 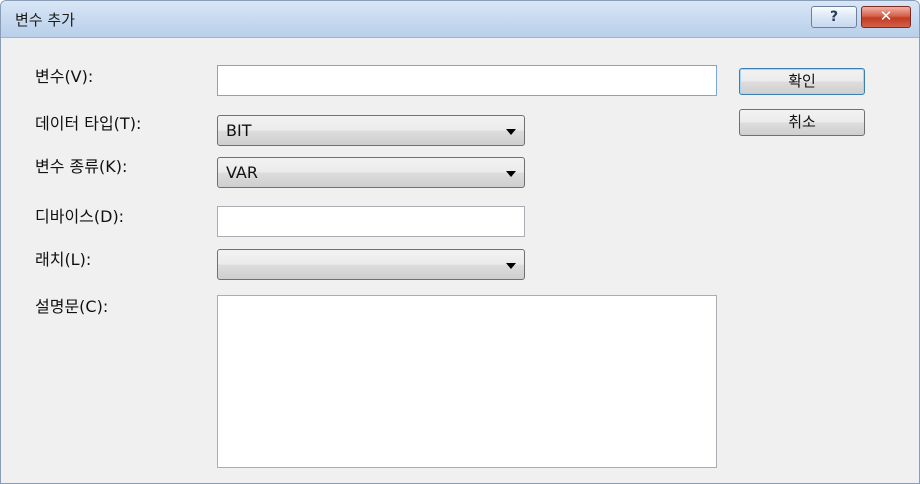 I want to click on variable-kind-label: 변수 종류(K):, so click(x=81, y=166).